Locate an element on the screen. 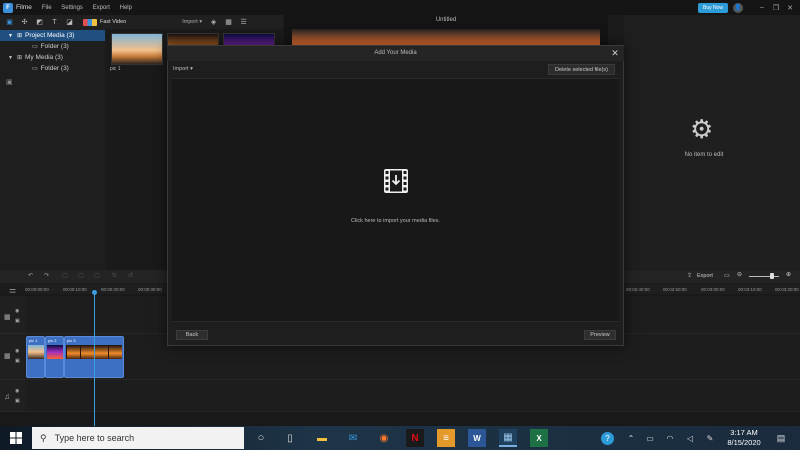  tree-item-my-media: ▼ ⊞ My Media (3) is located at coordinates (52, 57).